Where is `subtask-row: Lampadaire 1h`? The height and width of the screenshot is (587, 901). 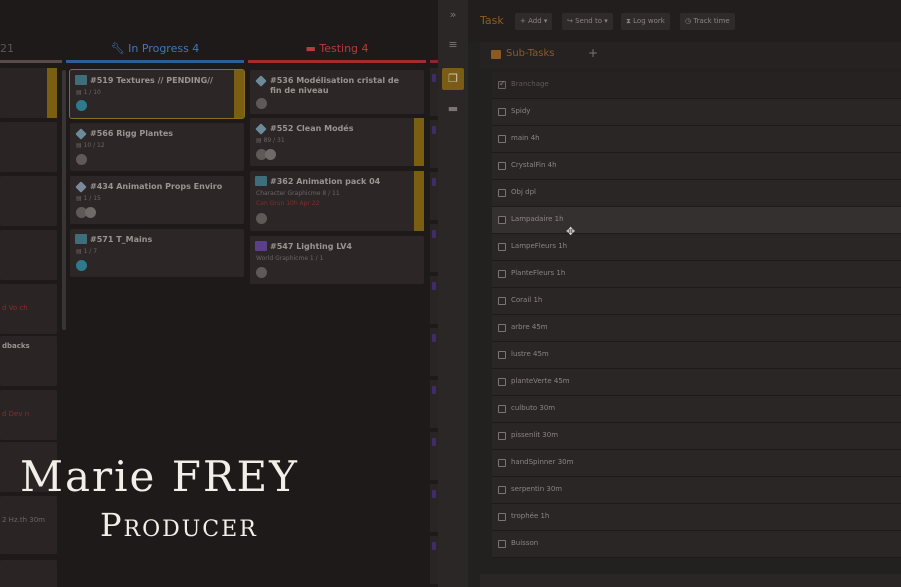 subtask-row: Lampadaire 1h is located at coordinates (696, 220).